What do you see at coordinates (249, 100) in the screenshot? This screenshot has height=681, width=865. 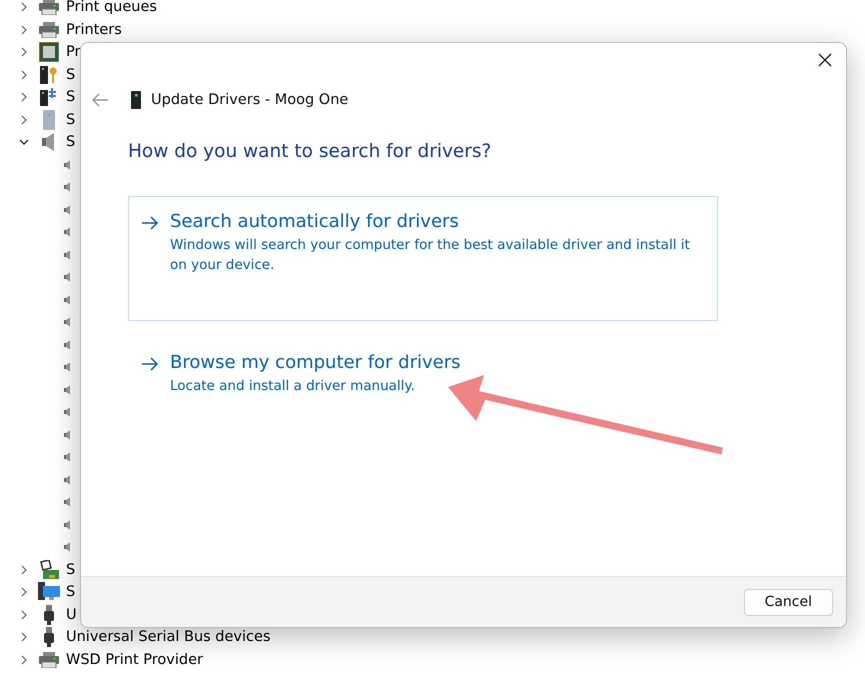 I see `dialog-title: Update Drivers - Moog One` at bounding box center [249, 100].